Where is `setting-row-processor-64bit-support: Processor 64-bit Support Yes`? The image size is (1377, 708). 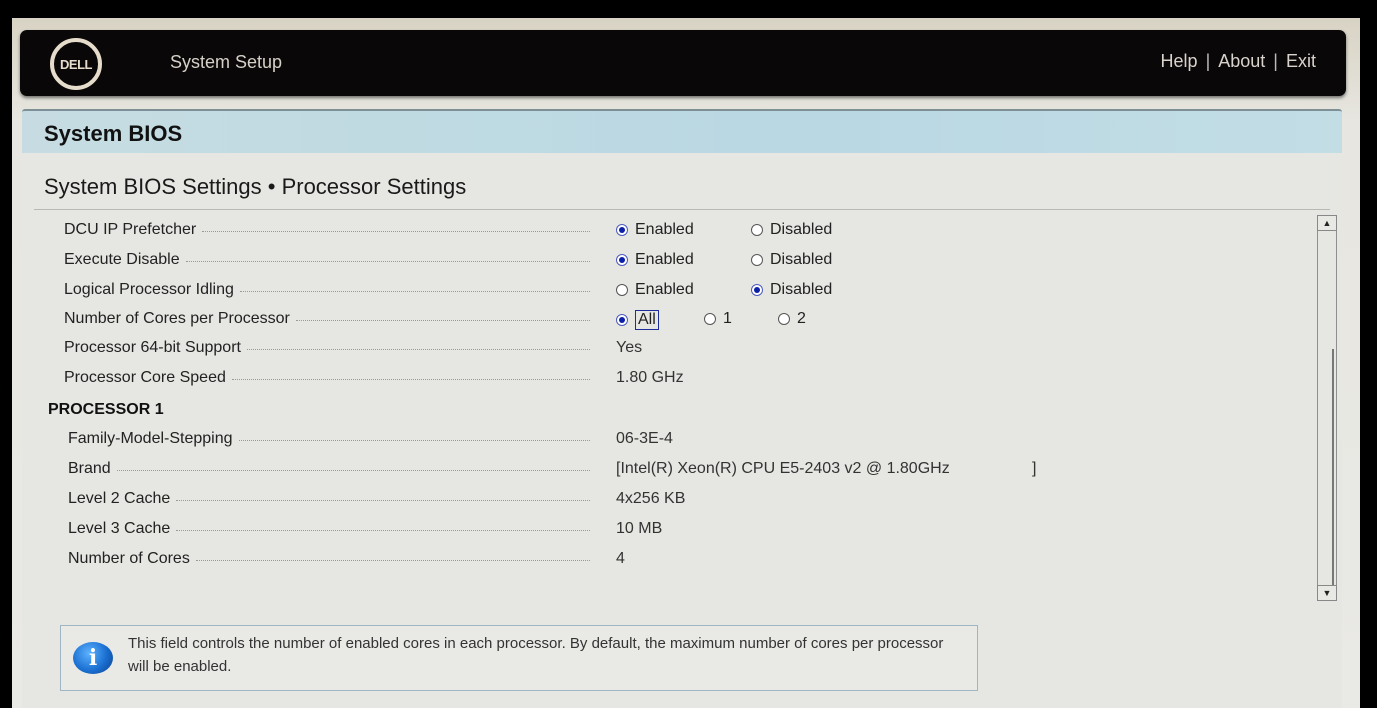 setting-row-processor-64bit-support: Processor 64-bit Support Yes is located at coordinates (622, 350).